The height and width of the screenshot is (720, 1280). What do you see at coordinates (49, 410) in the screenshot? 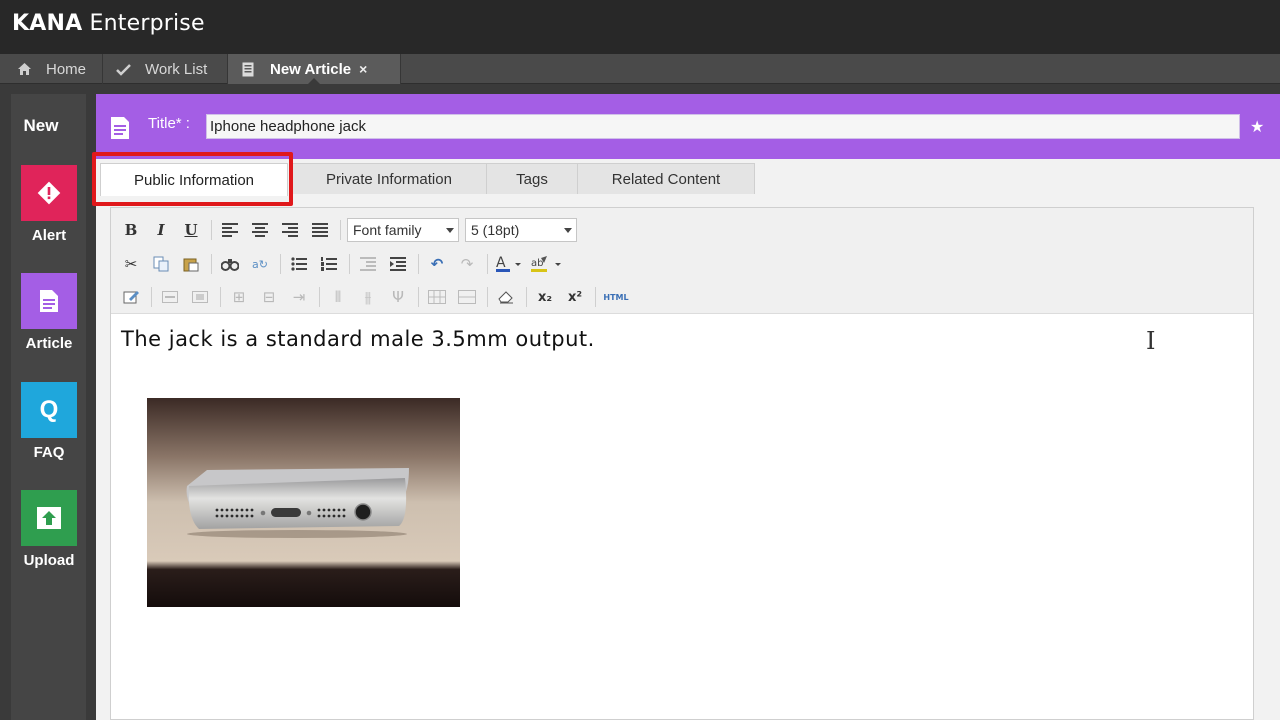
I see `faq-icon: Q` at bounding box center [49, 410].